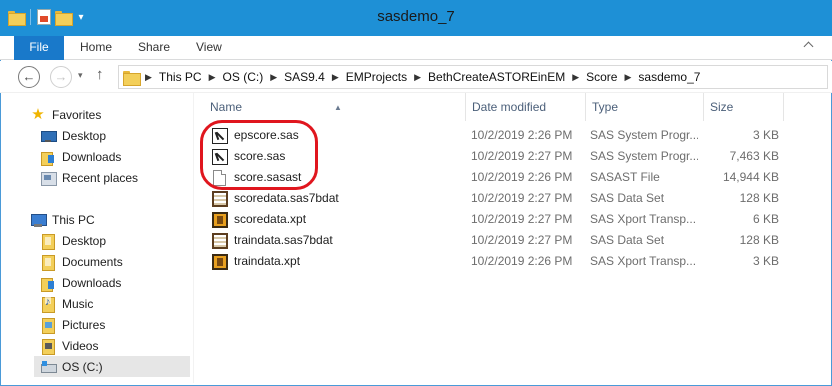 The width and height of the screenshot is (832, 386). What do you see at coordinates (48, 136) in the screenshot?
I see `desktop-icon` at bounding box center [48, 136].